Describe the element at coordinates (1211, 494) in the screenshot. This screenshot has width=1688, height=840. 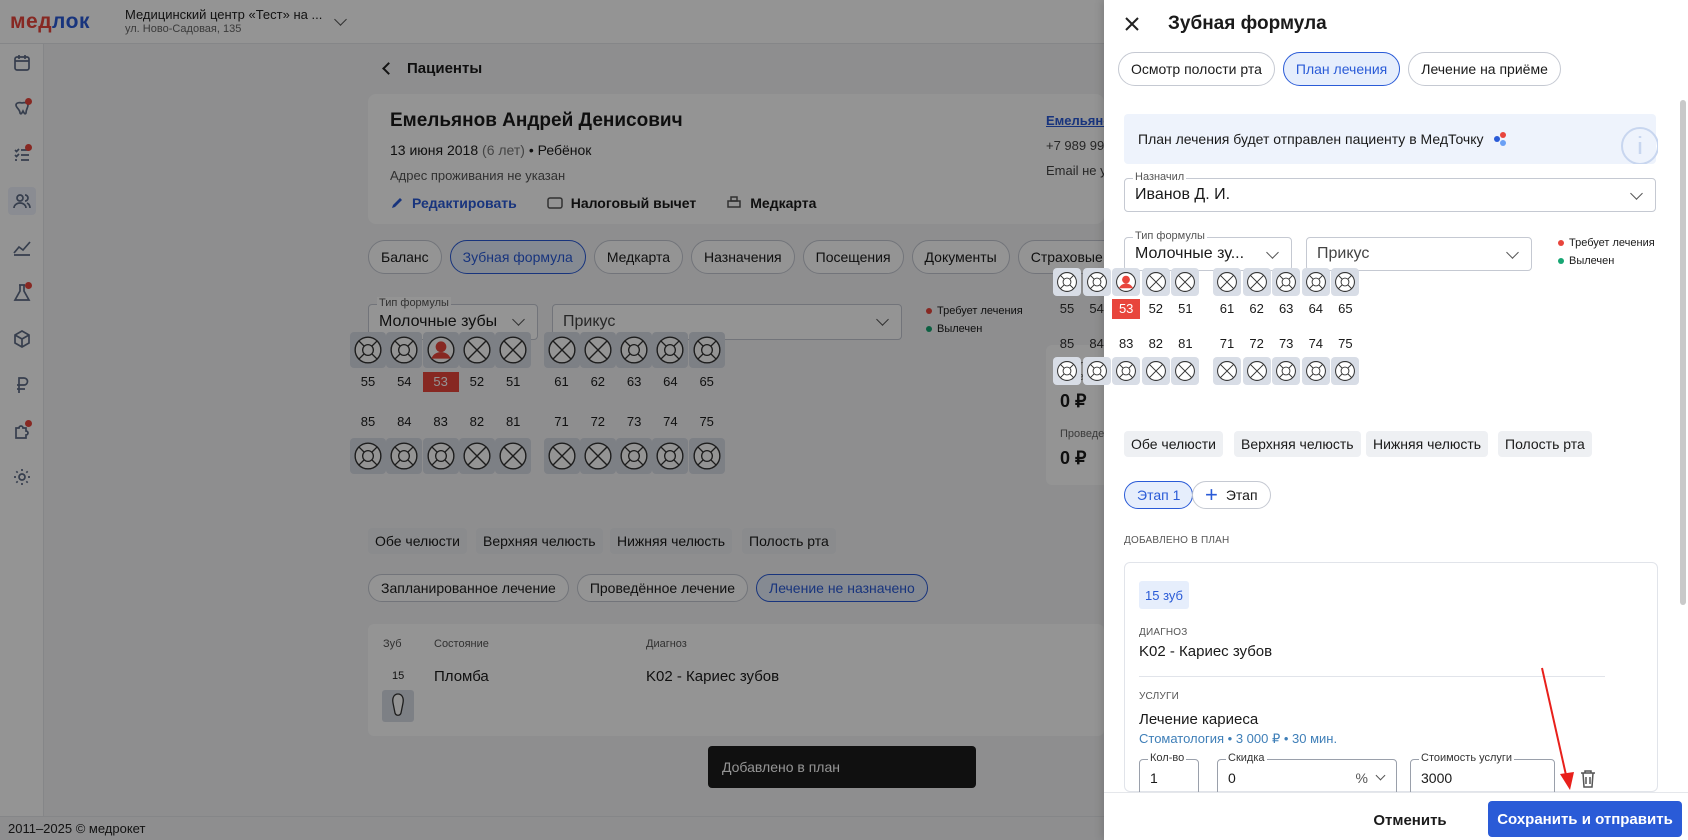
I see `plus-icon: +` at that location.